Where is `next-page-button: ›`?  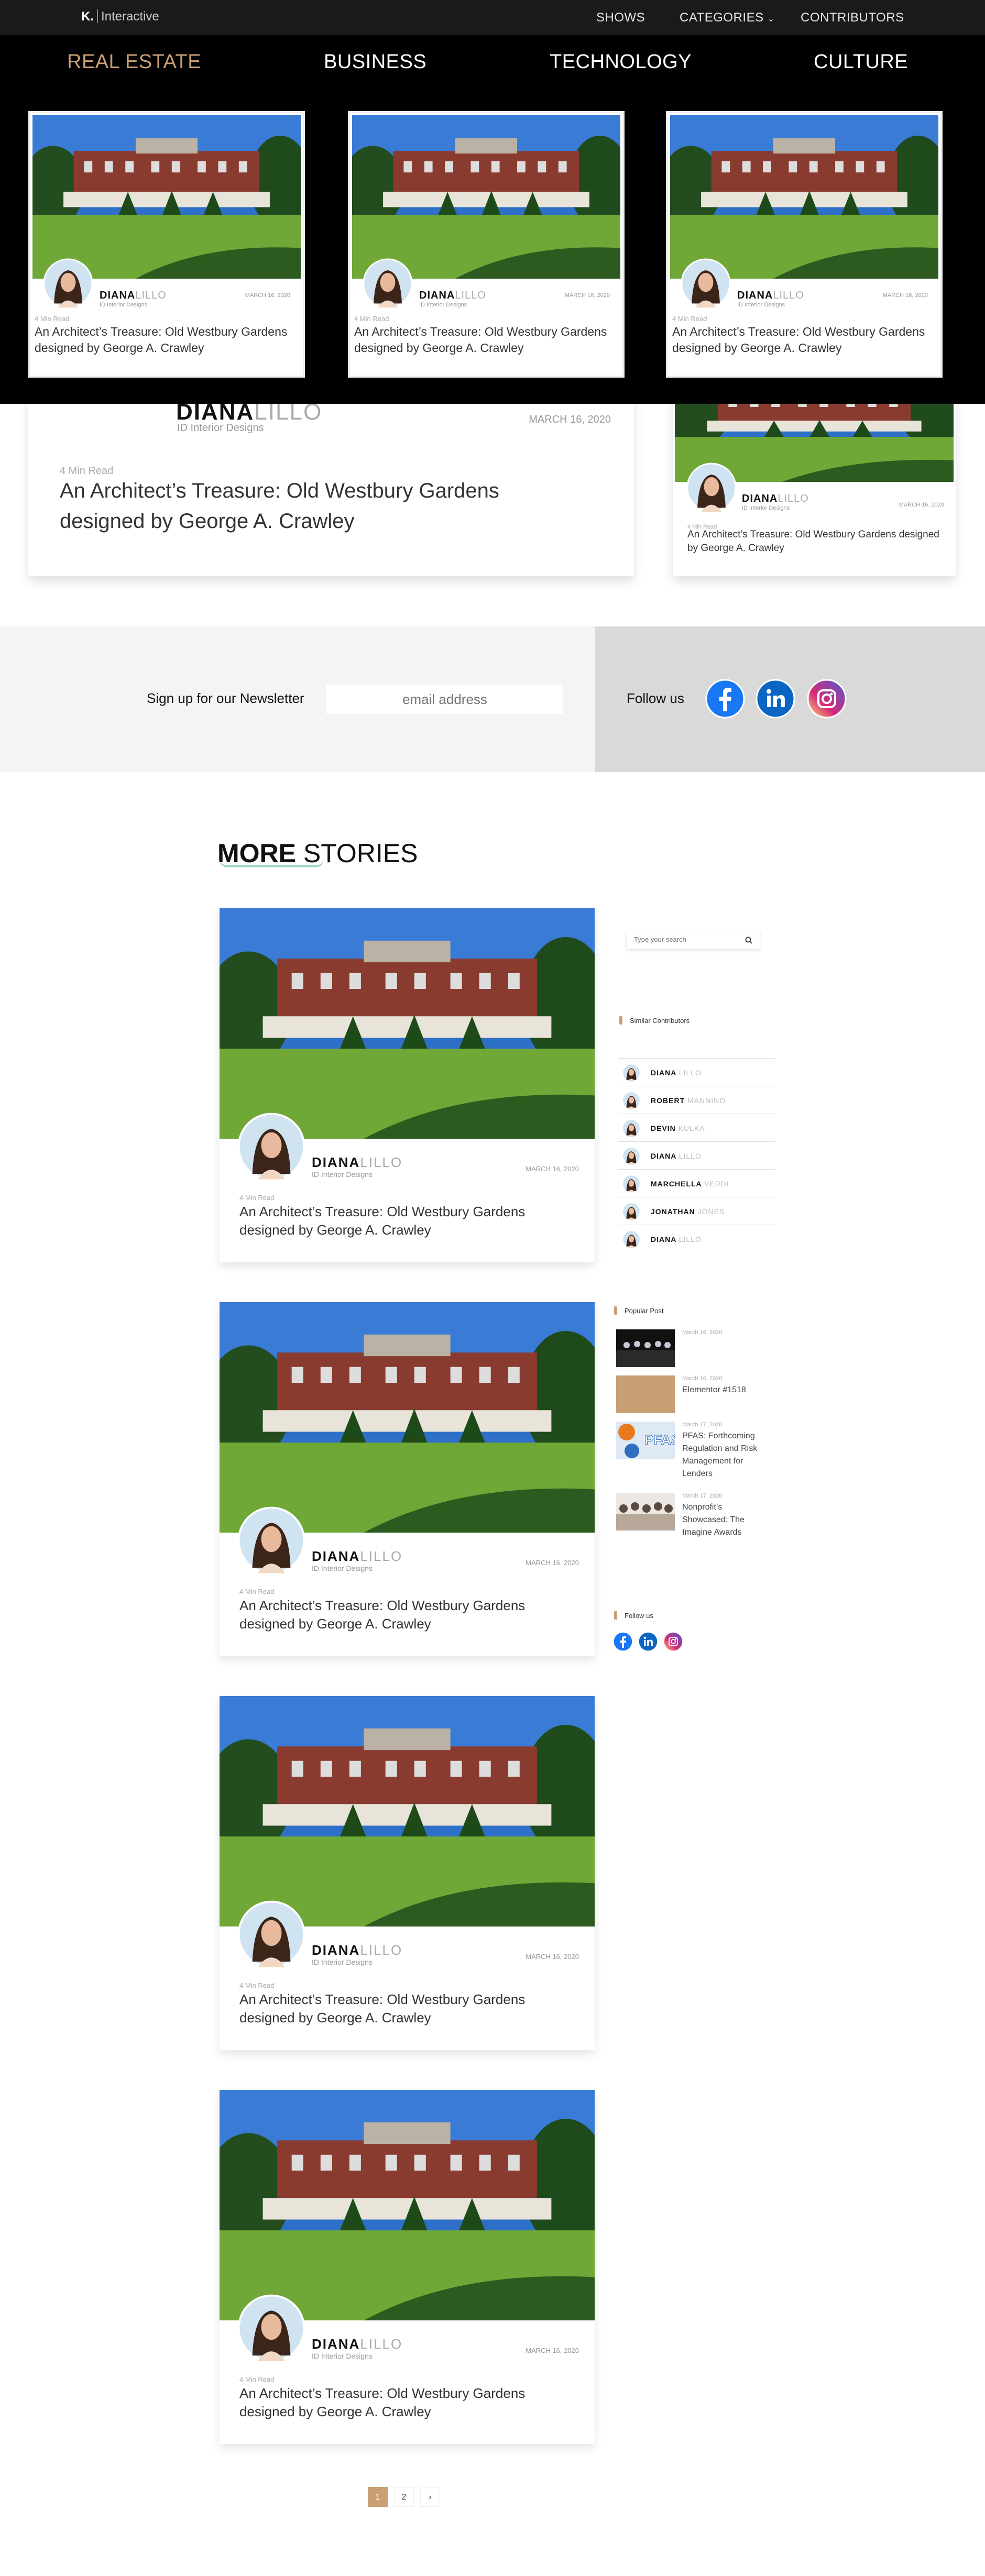
next-page-button: › is located at coordinates (430, 2497).